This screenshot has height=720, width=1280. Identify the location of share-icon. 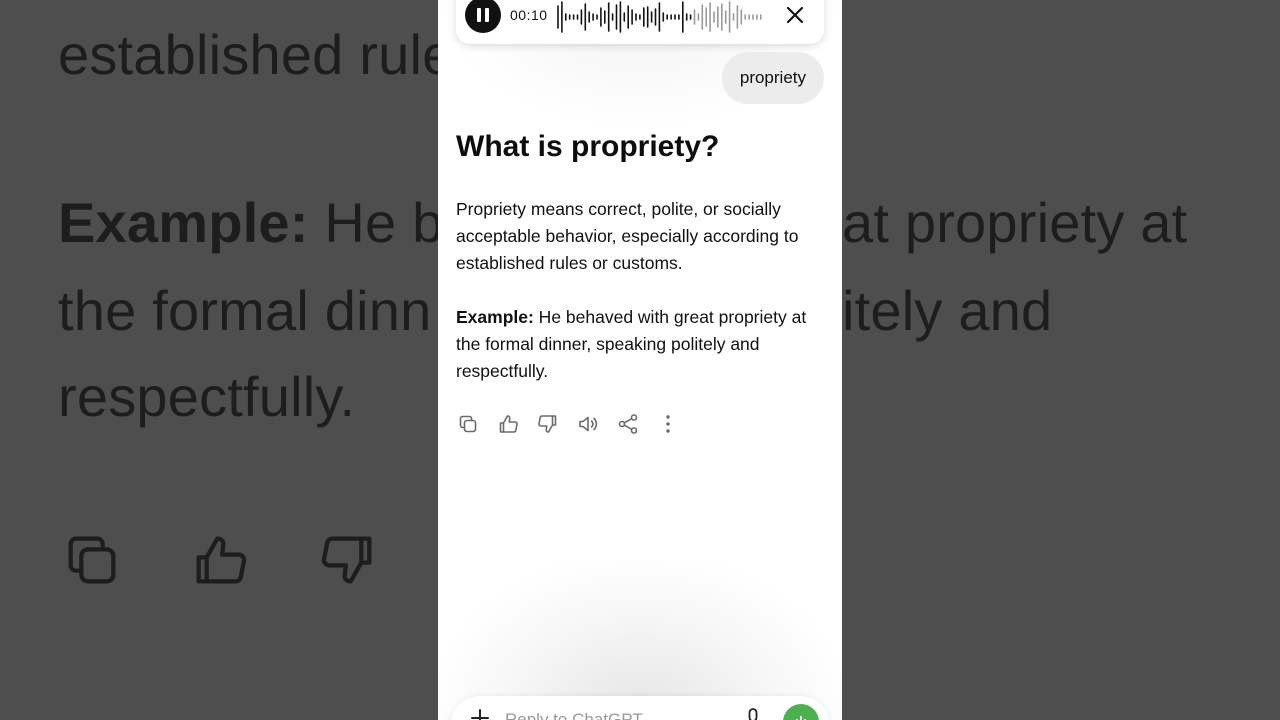
(628, 424).